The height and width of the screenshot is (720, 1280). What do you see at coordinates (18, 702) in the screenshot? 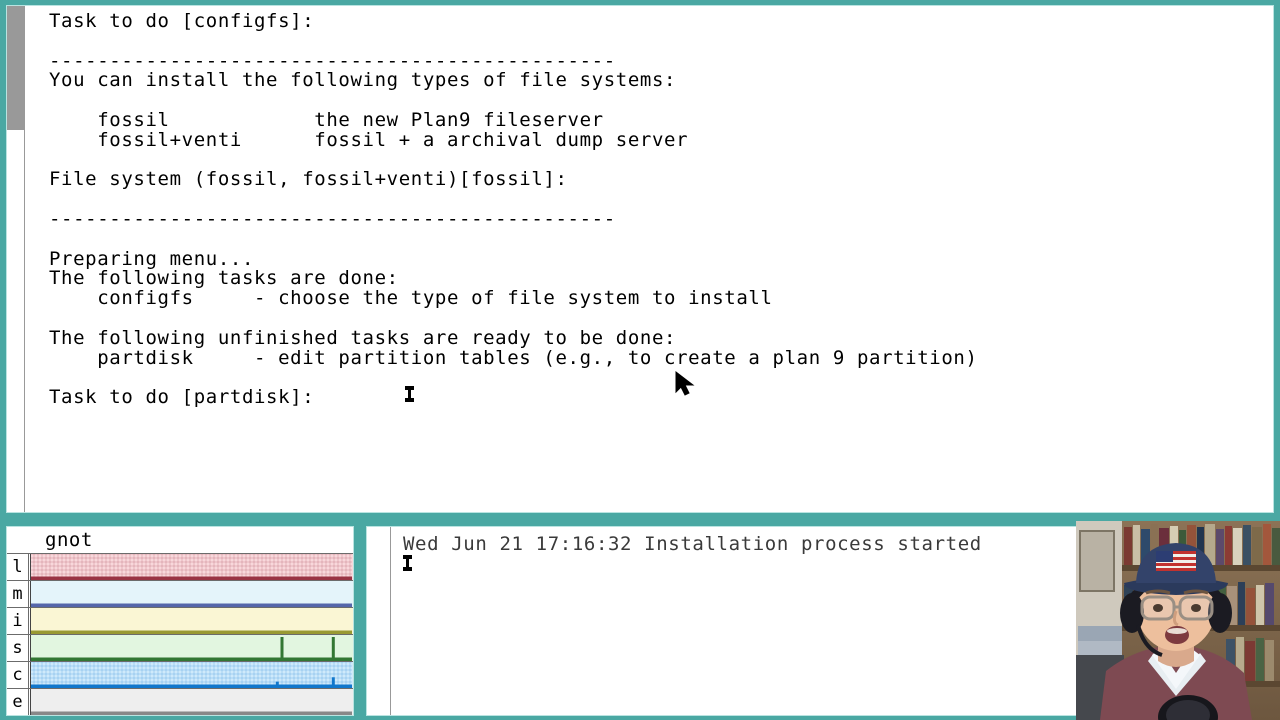
I see `stats-row-label-ether: e` at bounding box center [18, 702].